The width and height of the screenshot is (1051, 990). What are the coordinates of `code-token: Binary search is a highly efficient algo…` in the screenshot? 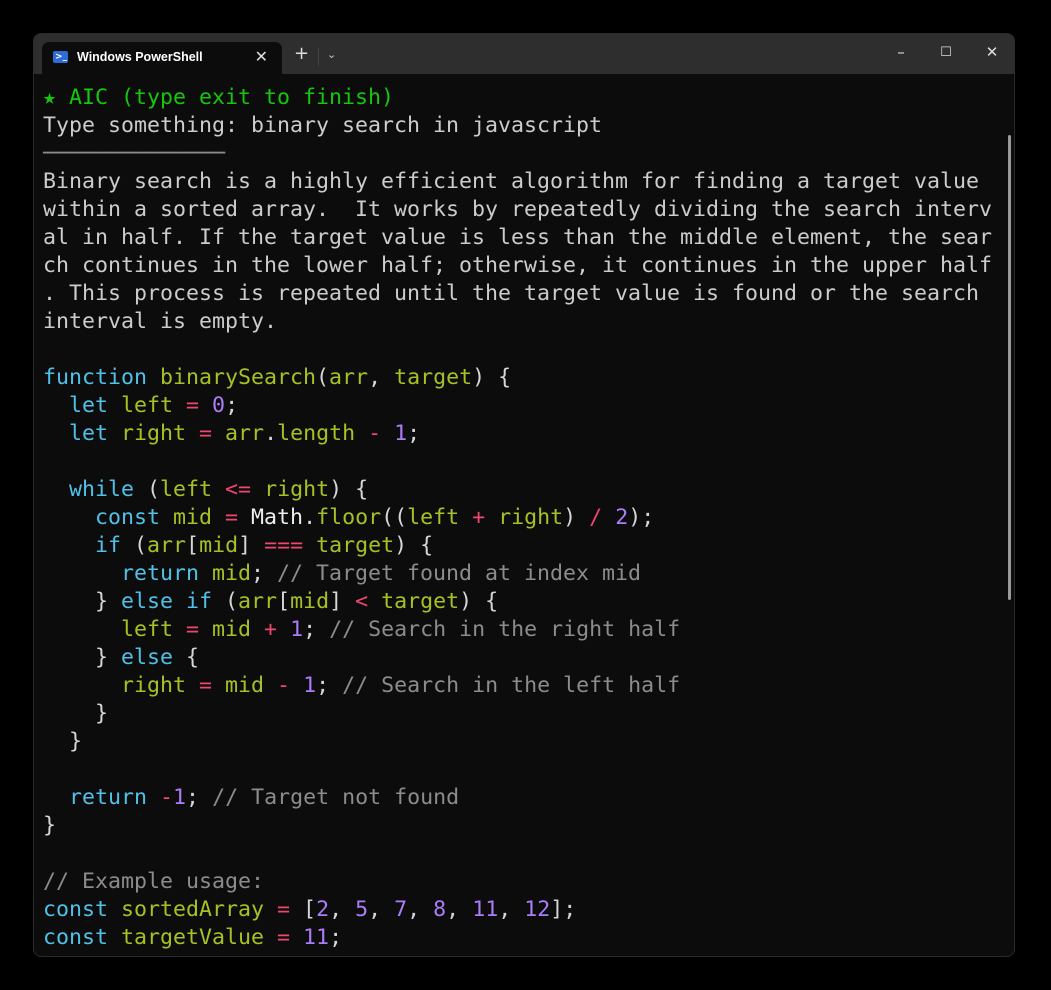 It's located at (511, 181).